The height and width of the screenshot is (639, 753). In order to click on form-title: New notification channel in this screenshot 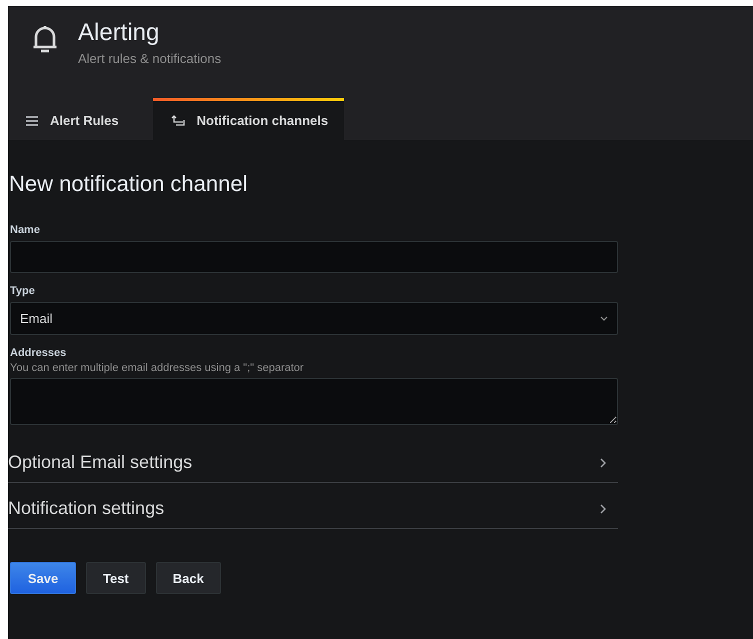, I will do `click(128, 184)`.